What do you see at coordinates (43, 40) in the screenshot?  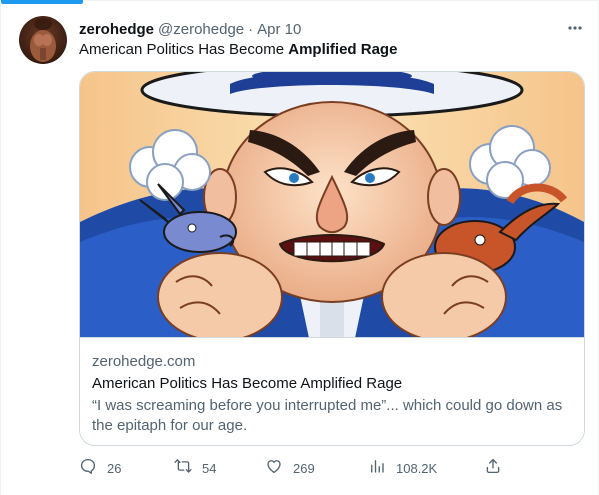 I see `avatar` at bounding box center [43, 40].